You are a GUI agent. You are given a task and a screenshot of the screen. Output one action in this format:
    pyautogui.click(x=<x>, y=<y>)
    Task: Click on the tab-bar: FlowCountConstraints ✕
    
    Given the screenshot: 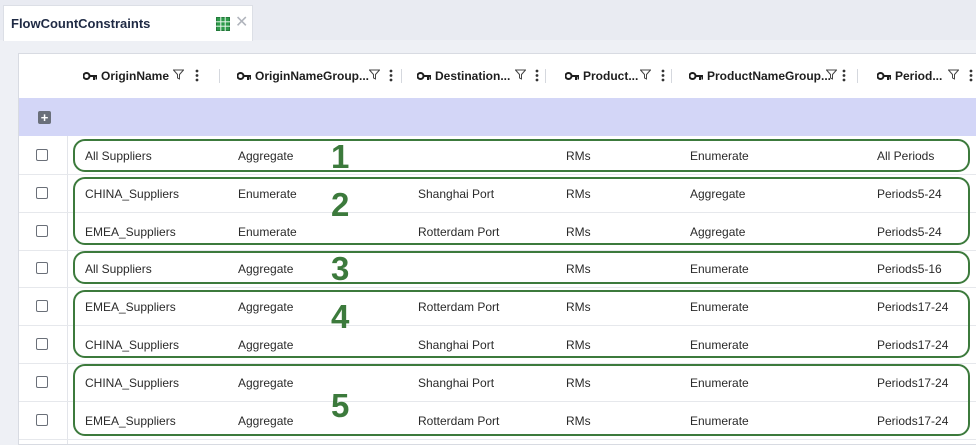 What is the action you would take?
    pyautogui.click(x=488, y=20)
    